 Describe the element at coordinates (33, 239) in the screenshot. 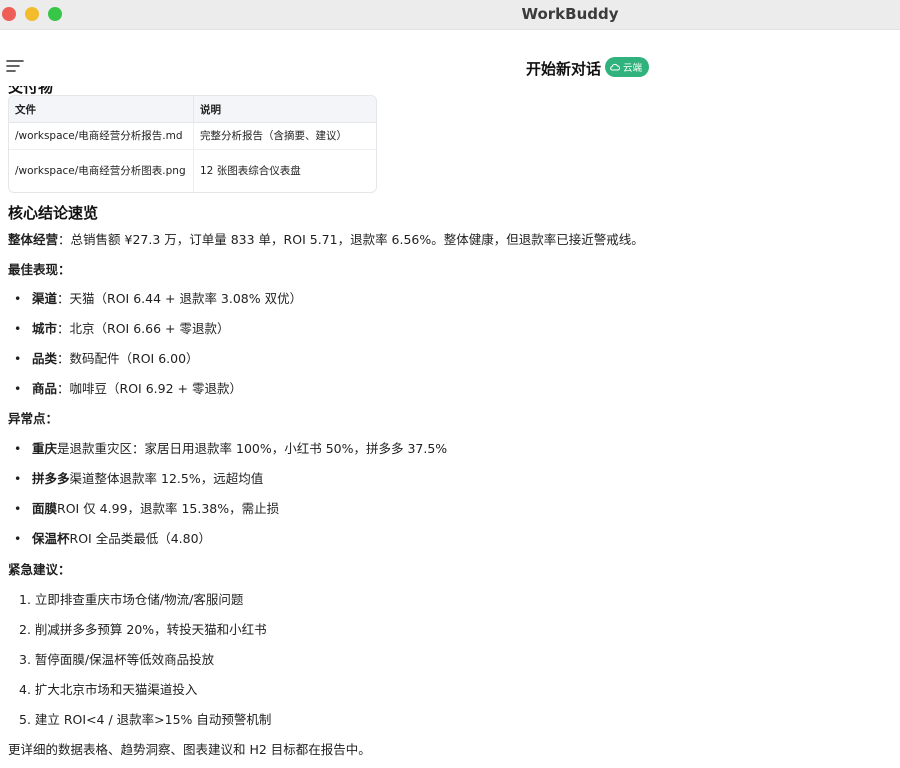

I see `overall-label: 整体经营` at that location.